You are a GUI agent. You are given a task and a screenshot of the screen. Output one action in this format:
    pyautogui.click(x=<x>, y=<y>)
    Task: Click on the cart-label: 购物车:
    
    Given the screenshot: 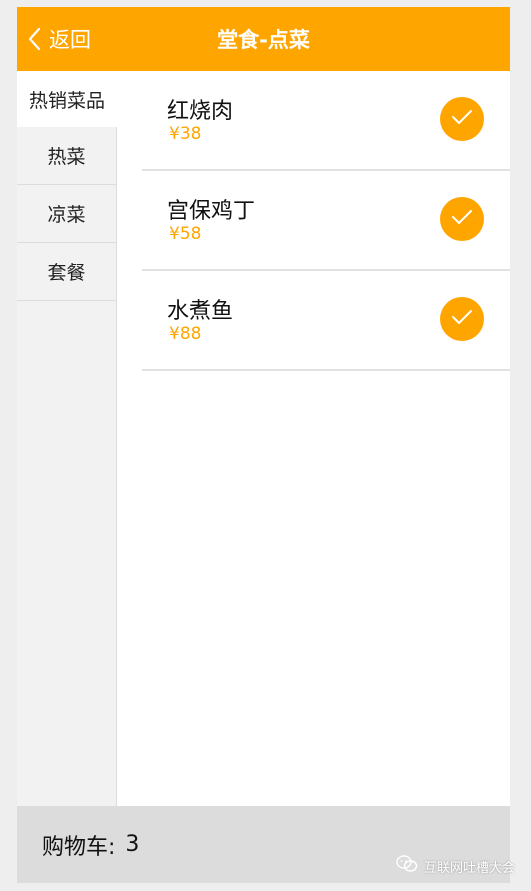 What is the action you would take?
    pyautogui.click(x=79, y=847)
    